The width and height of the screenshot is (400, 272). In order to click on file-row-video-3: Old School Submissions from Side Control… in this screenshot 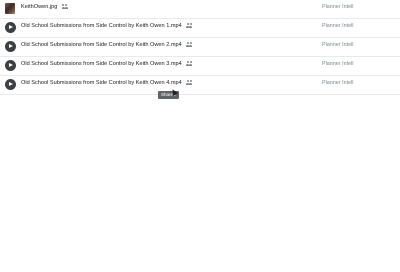, I will do `click(200, 66)`.